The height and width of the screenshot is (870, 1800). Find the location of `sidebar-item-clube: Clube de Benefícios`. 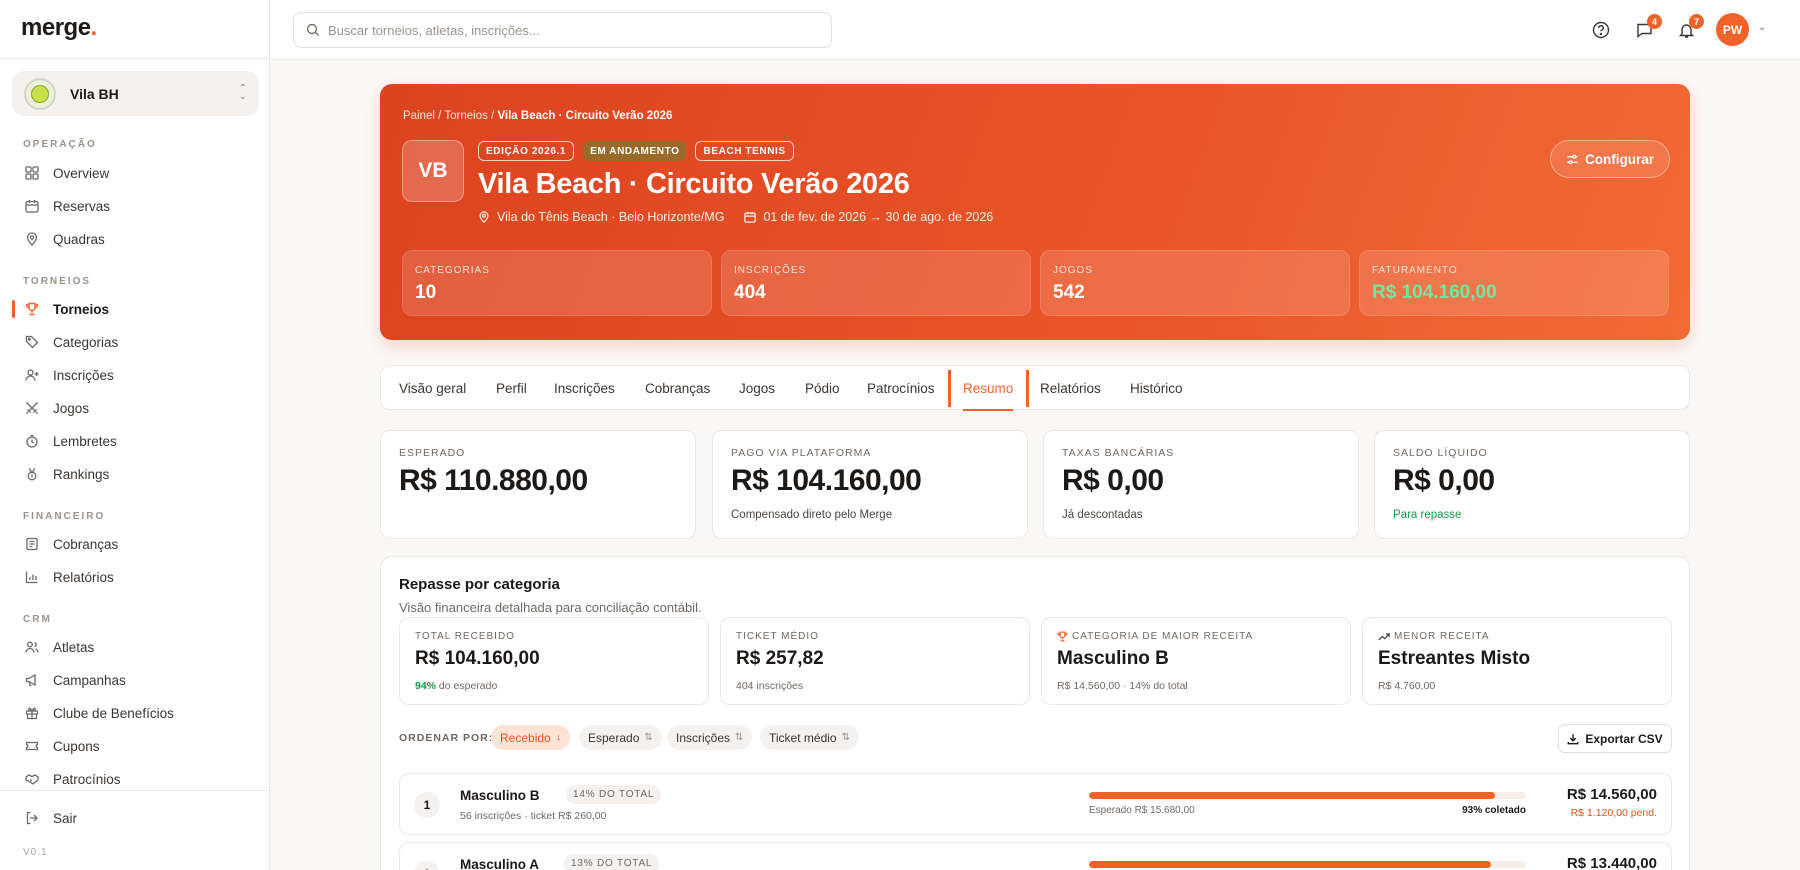

sidebar-item-clube: Clube de Benefícios is located at coordinates (135, 713).